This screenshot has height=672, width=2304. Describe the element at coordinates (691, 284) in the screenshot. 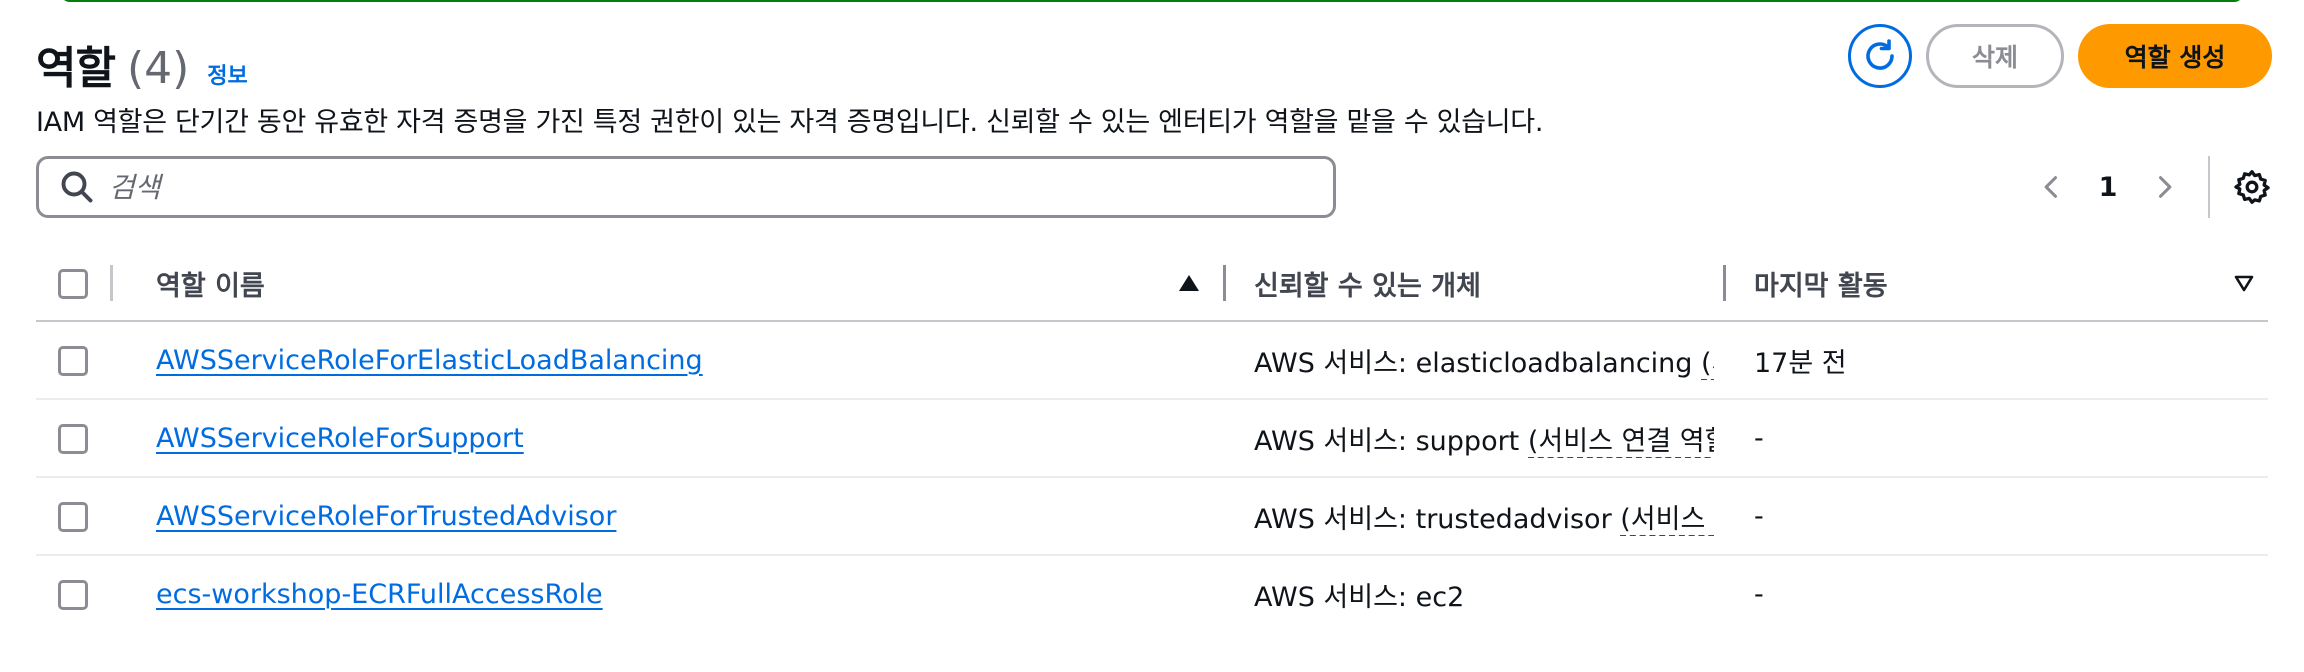

I see `column-header-role-name: 역할 이름` at that location.